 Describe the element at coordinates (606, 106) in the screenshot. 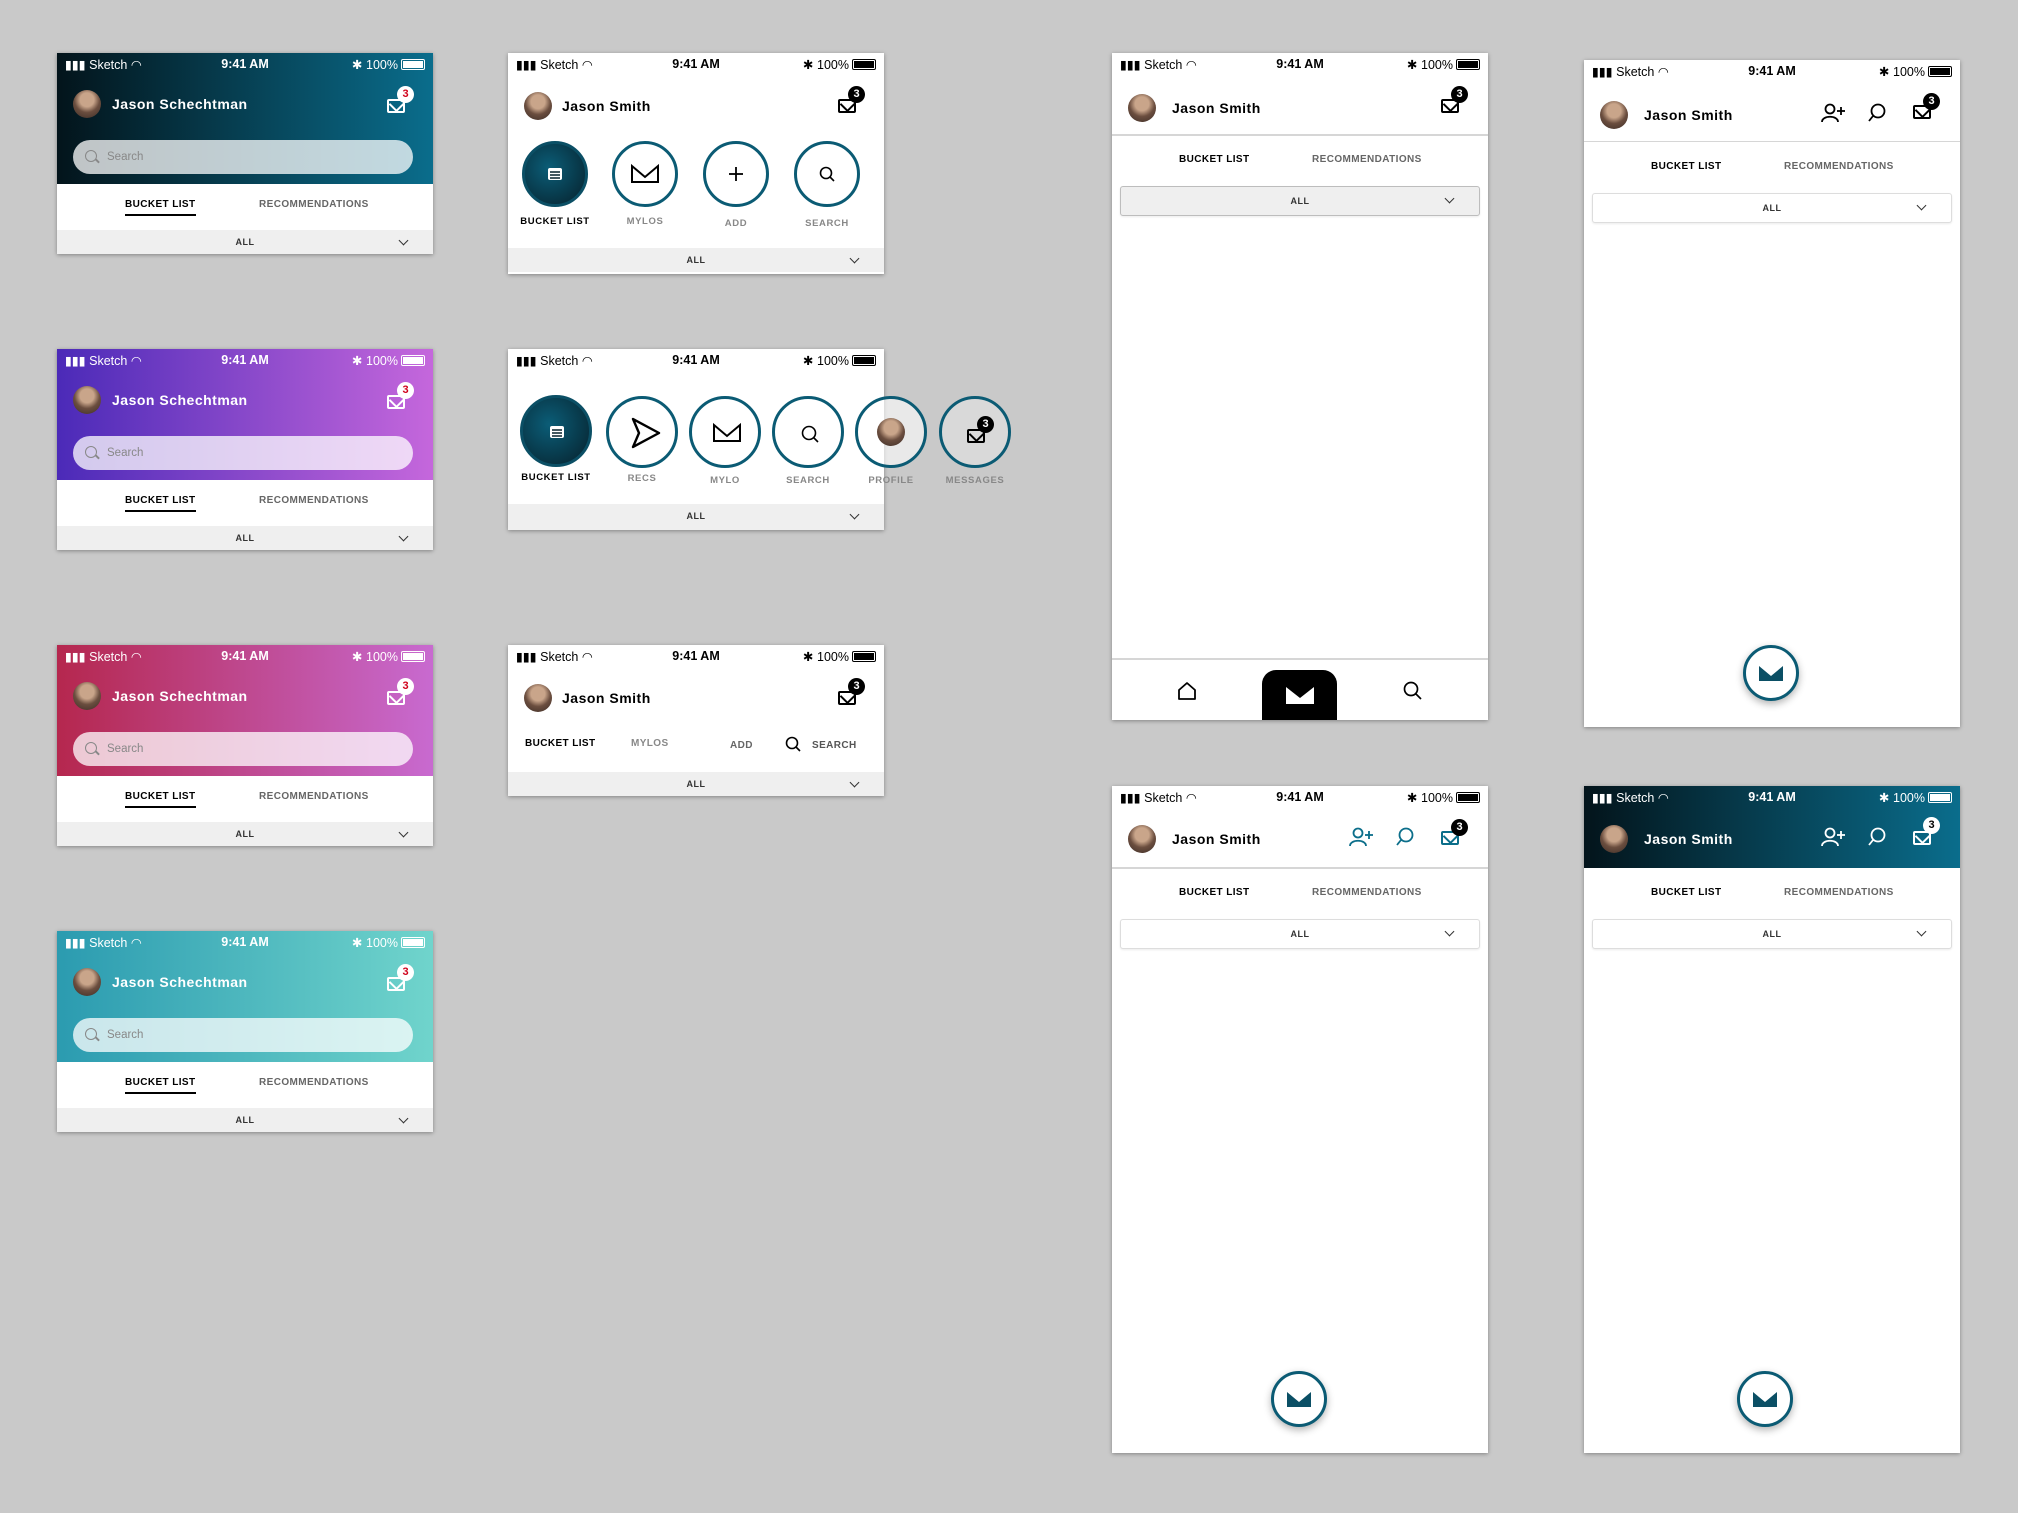

I see `user-name: Jason Smith` at that location.